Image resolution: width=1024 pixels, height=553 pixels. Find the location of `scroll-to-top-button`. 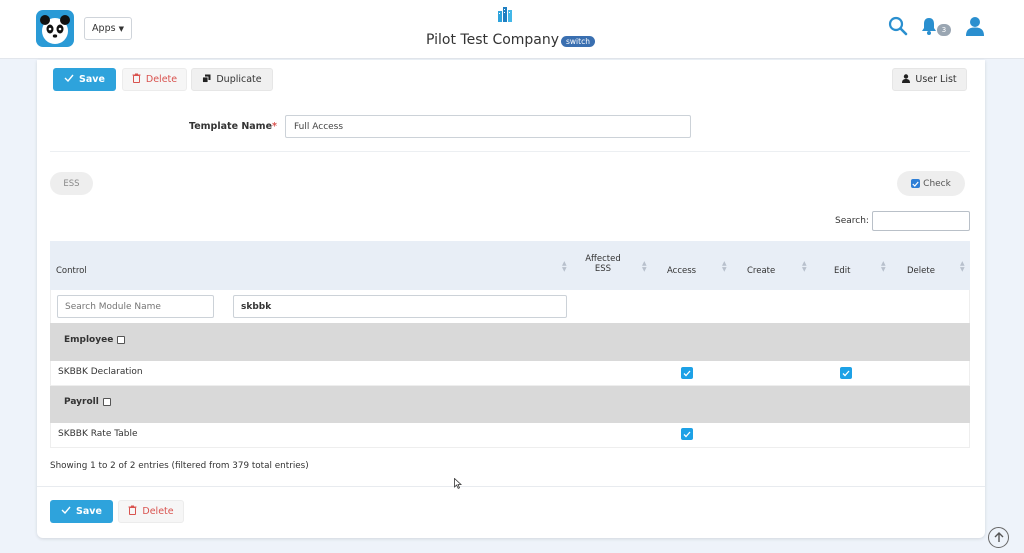

scroll-to-top-button is located at coordinates (998, 537).